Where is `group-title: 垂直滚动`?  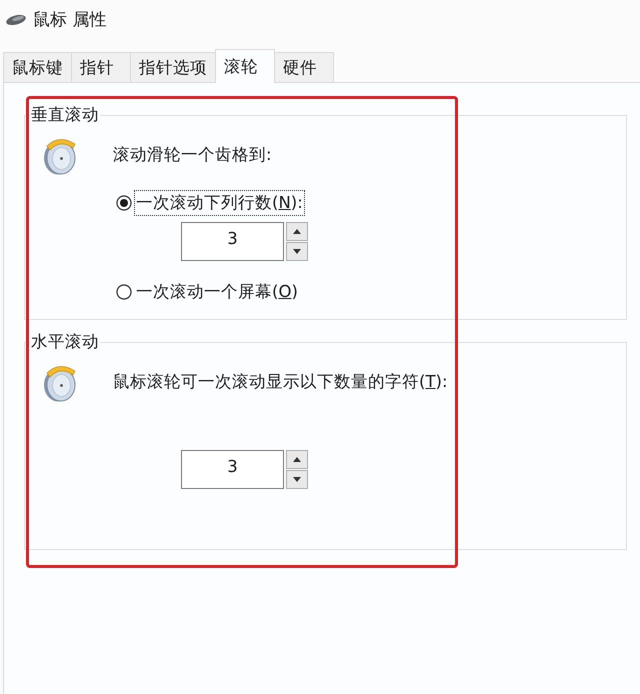
group-title: 垂直滚动 is located at coordinates (65, 115).